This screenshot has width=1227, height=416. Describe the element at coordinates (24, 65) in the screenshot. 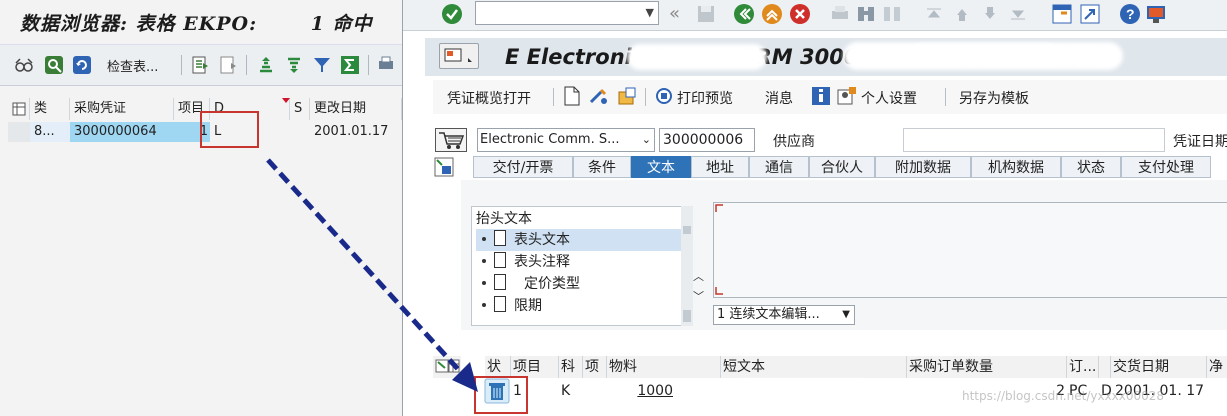

I see `glasses-icon` at that location.